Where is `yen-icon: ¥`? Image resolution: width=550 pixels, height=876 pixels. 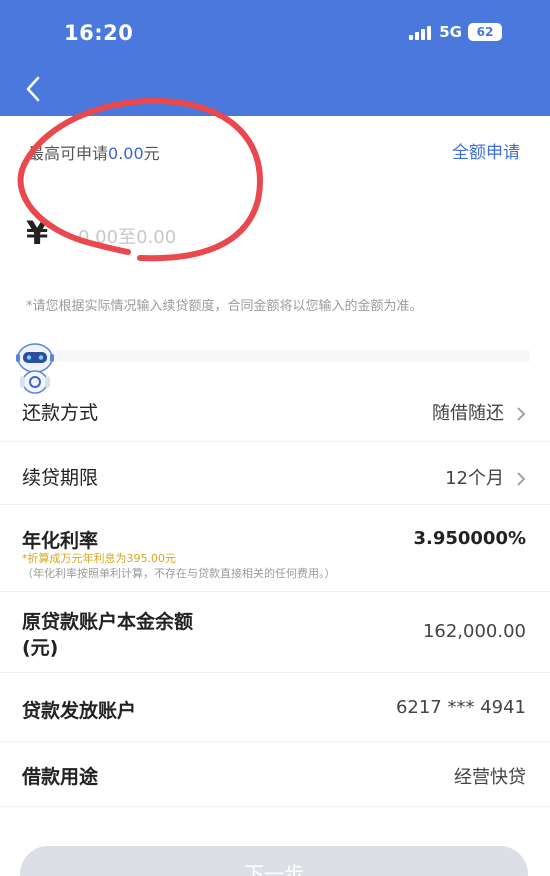
yen-icon: ¥ is located at coordinates (37, 233).